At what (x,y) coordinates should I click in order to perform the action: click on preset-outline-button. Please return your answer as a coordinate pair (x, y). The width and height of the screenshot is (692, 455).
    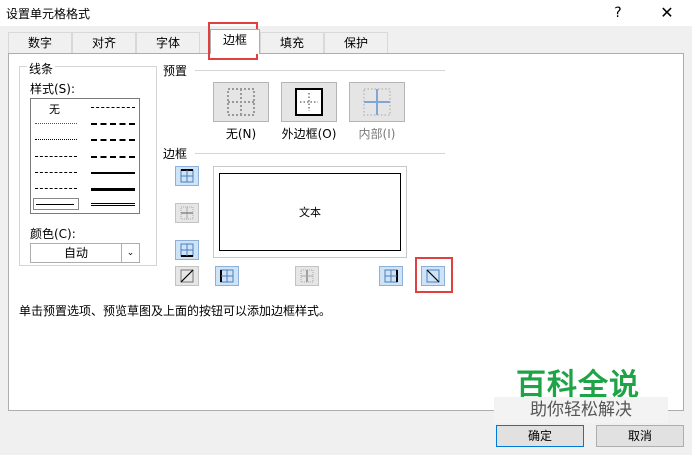
    Looking at the image, I should click on (309, 102).